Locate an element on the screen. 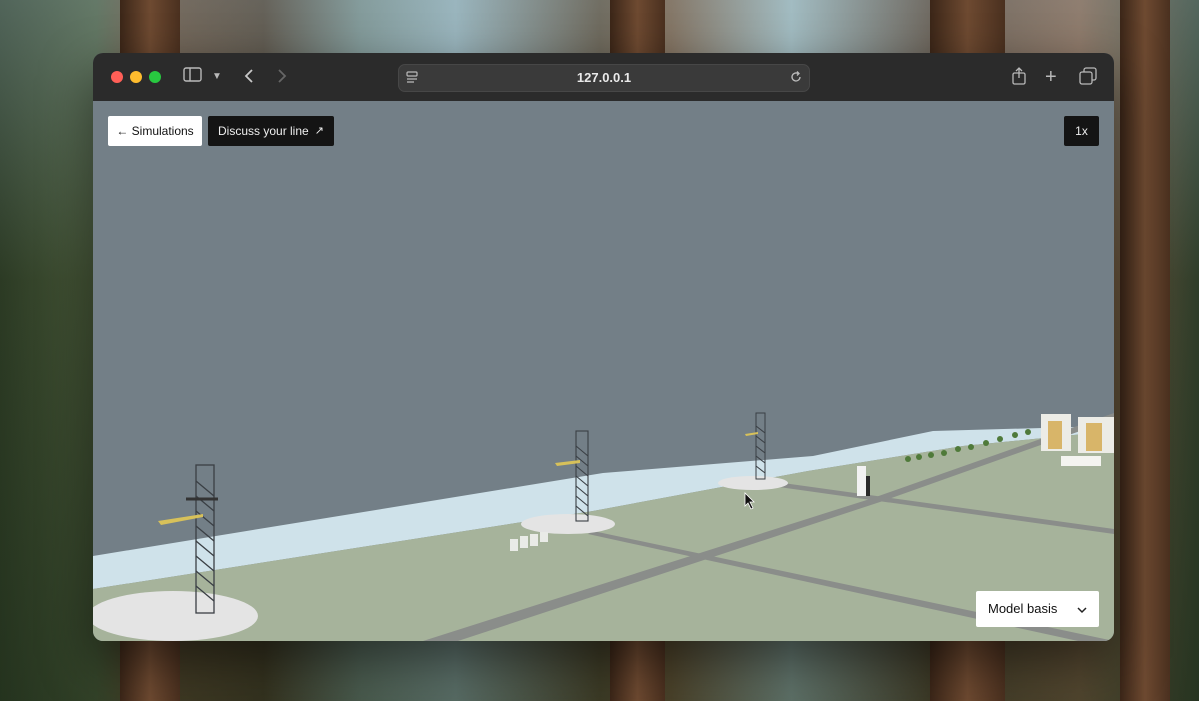 The height and width of the screenshot is (701, 1199). close-window-button is located at coordinates (117, 77).